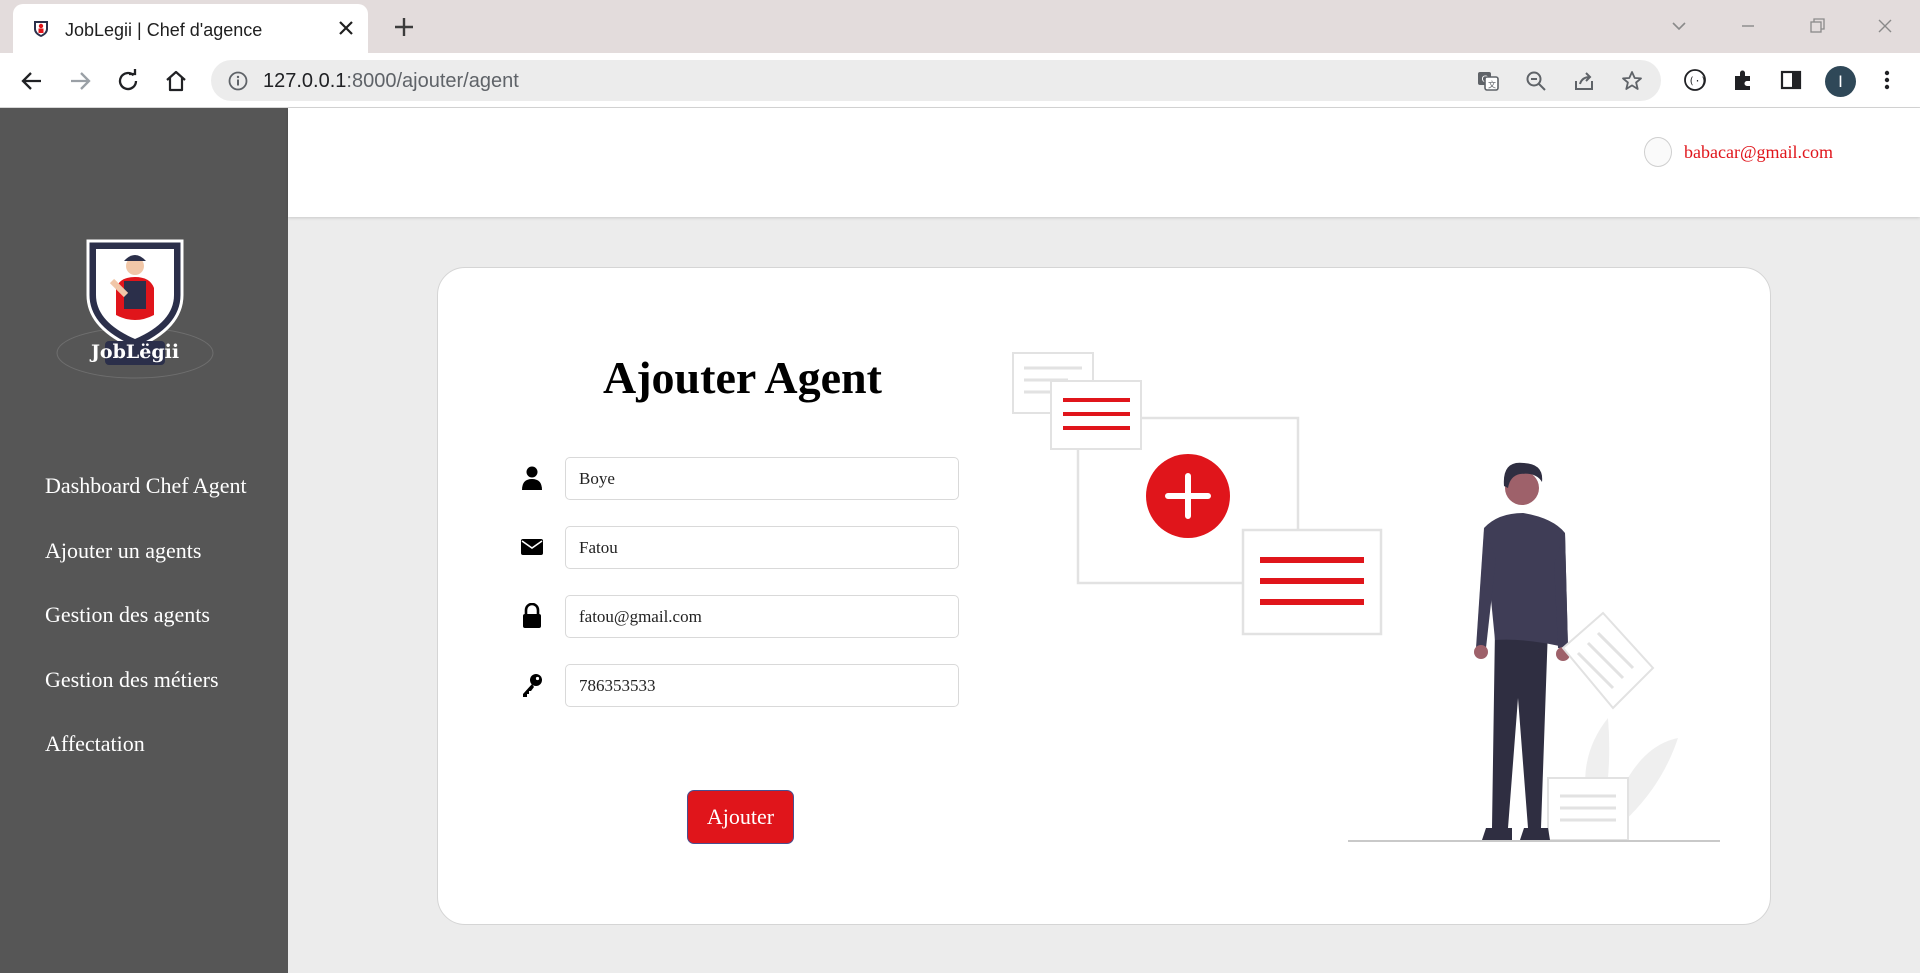 This screenshot has height=973, width=1920. I want to click on joblegii-favicon-icon, so click(41, 29).